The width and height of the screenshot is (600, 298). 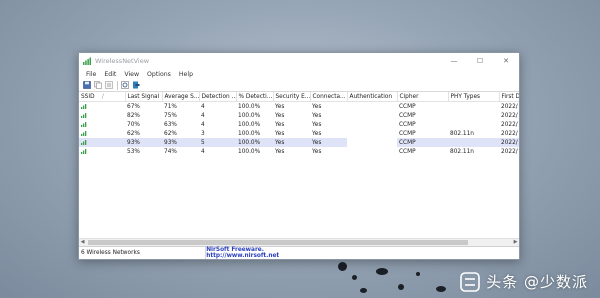 I want to click on watermark: 头条 @少数派, so click(x=524, y=281).